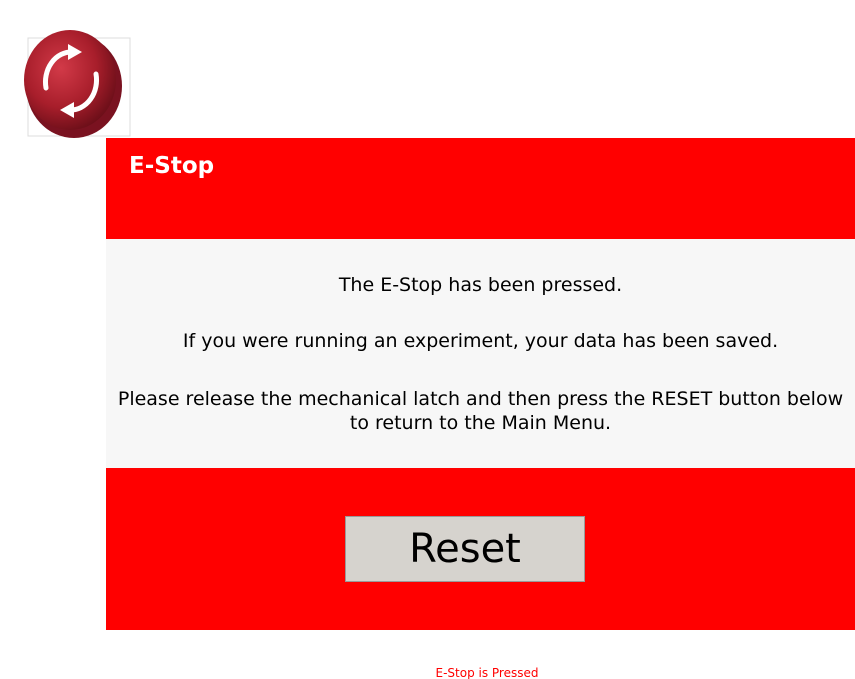 The image size is (855, 679). Describe the element at coordinates (465, 549) in the screenshot. I see `reset-button: Reset` at that location.